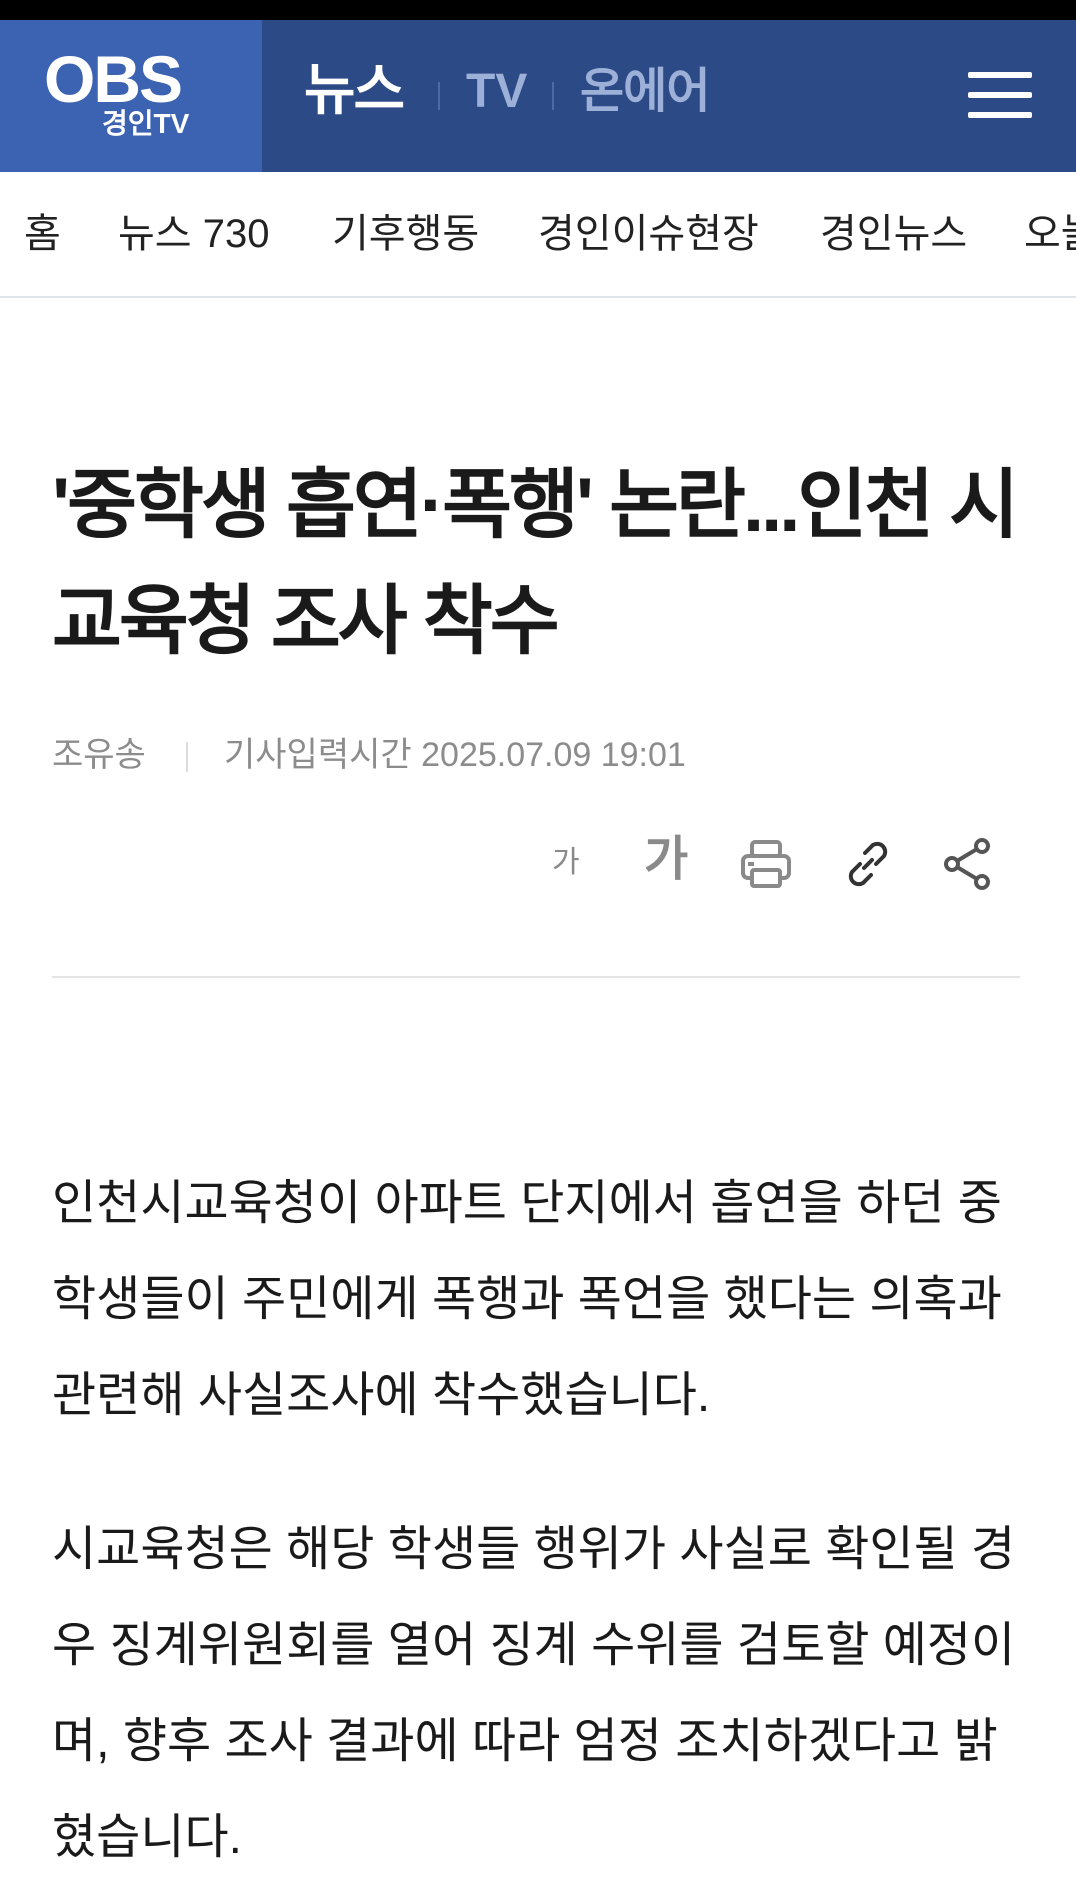  Describe the element at coordinates (1000, 95) in the screenshot. I see `hamburger-menu-icon` at that location.